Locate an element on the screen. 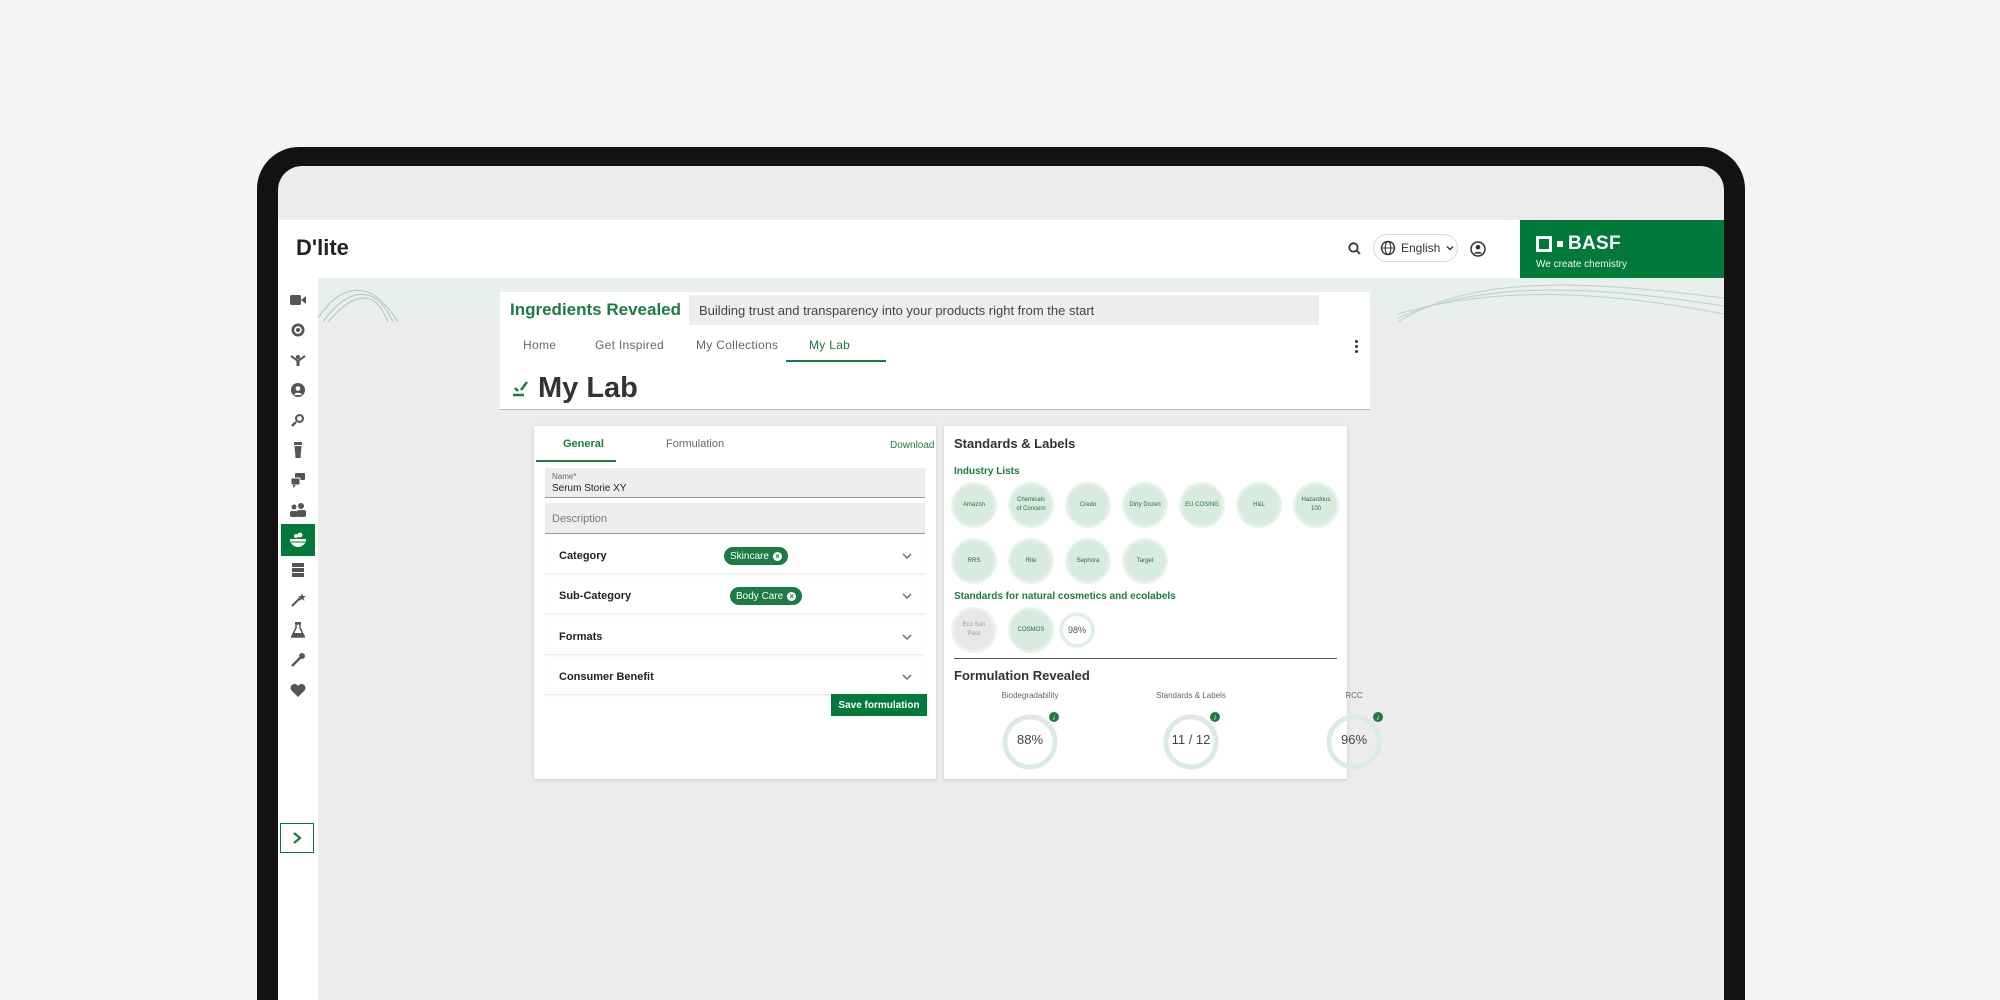 The width and height of the screenshot is (2000, 1000). metric-label-rcc: RCC is located at coordinates (1354, 695).